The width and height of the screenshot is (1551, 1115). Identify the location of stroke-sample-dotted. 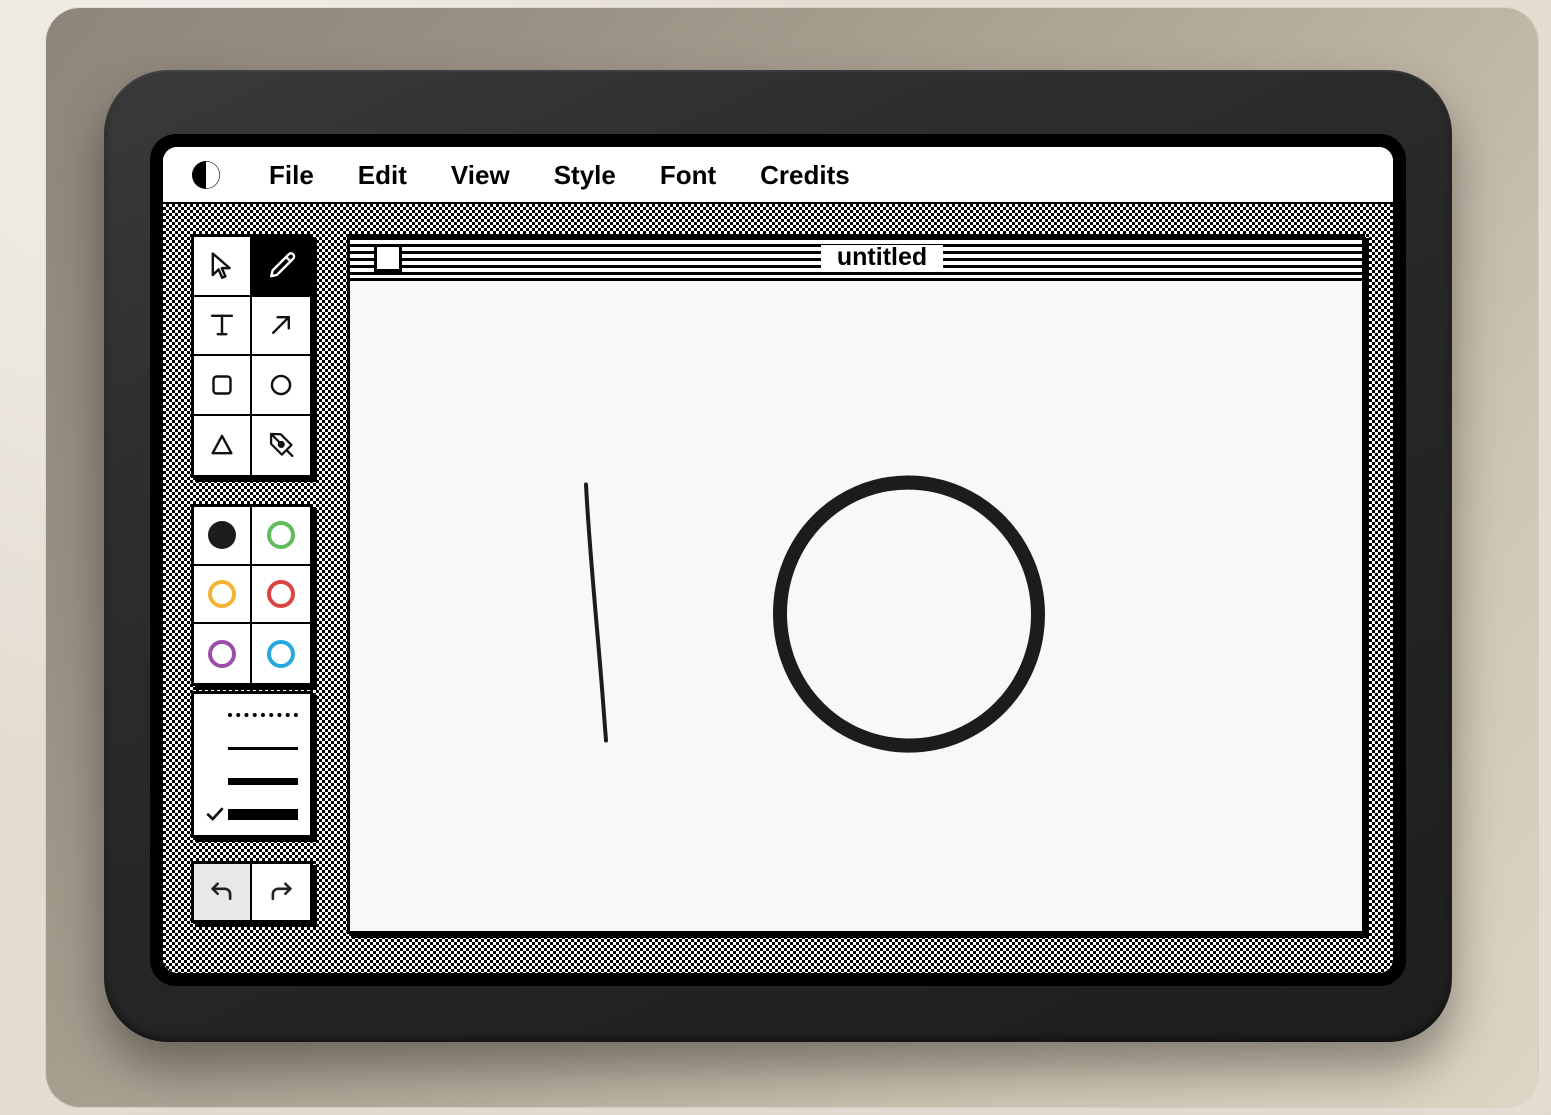
(263, 715).